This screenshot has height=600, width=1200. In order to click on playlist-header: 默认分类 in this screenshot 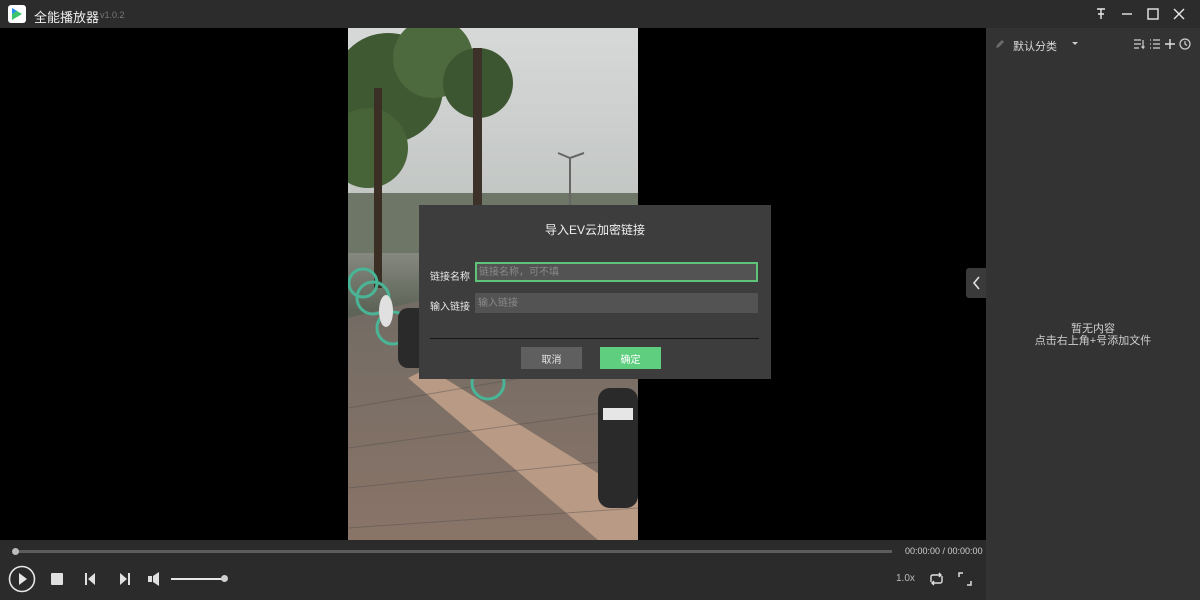, I will do `click(1093, 44)`.